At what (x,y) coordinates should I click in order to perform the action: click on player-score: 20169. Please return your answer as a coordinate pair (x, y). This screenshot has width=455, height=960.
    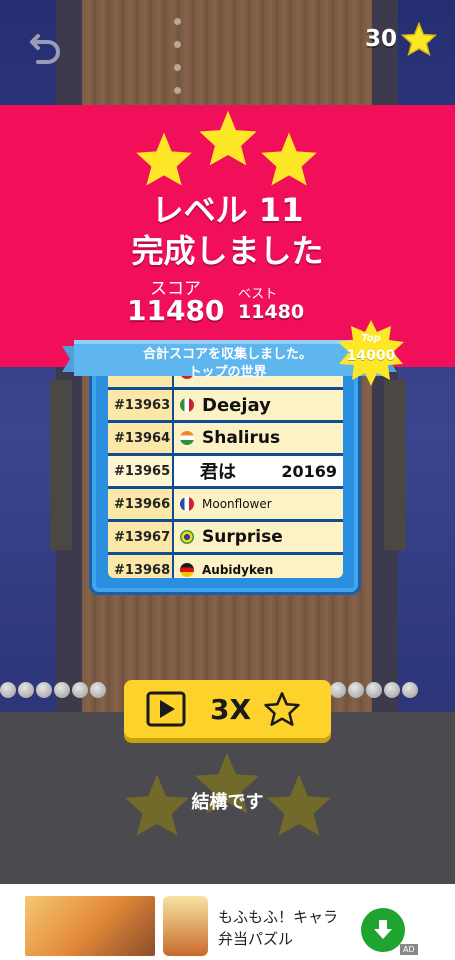
    Looking at the image, I should click on (309, 471).